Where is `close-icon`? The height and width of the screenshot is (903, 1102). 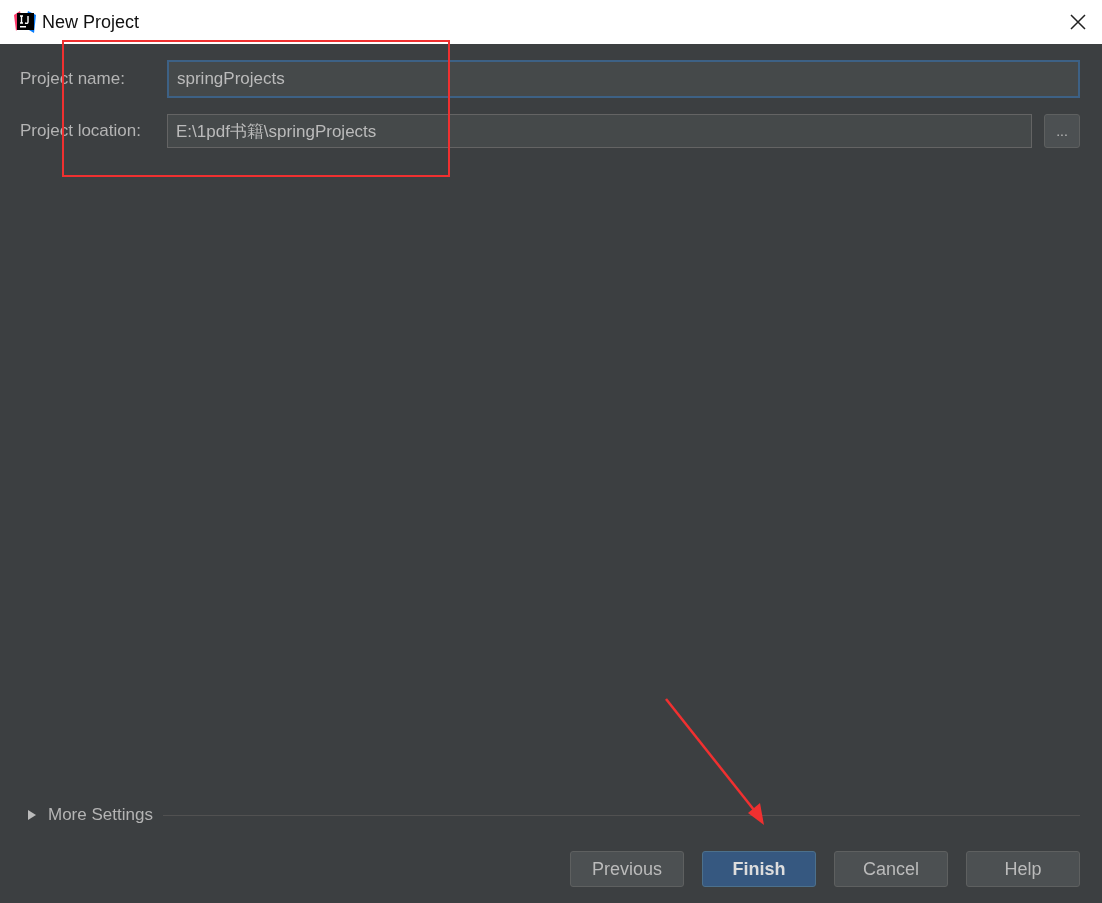
close-icon is located at coordinates (1078, 22).